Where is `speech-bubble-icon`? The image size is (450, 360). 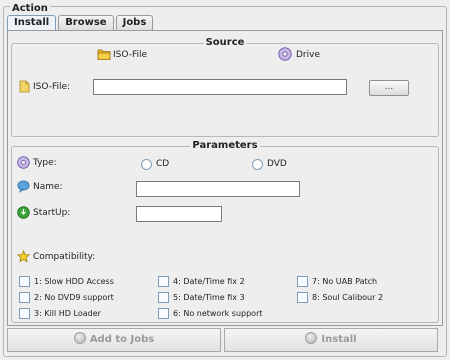 speech-bubble-icon is located at coordinates (23, 186).